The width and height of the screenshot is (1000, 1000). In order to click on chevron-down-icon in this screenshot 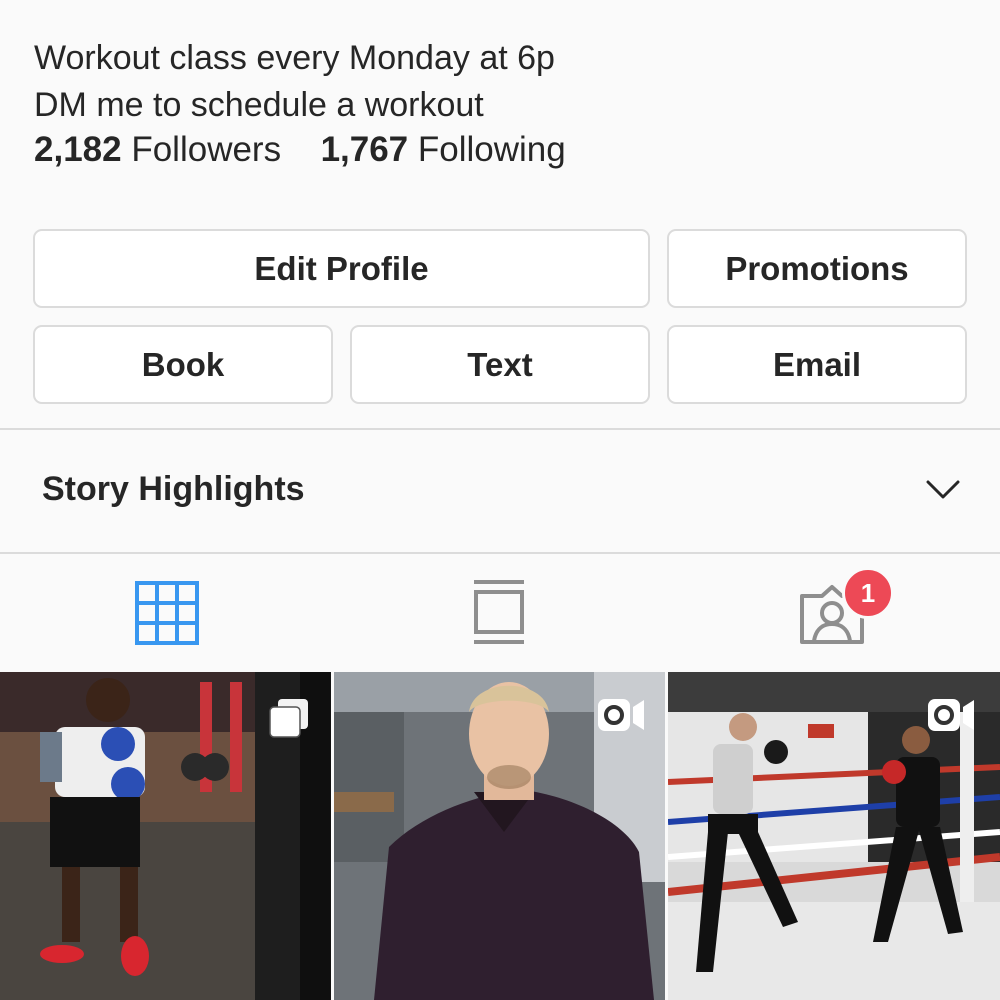, I will do `click(943, 490)`.